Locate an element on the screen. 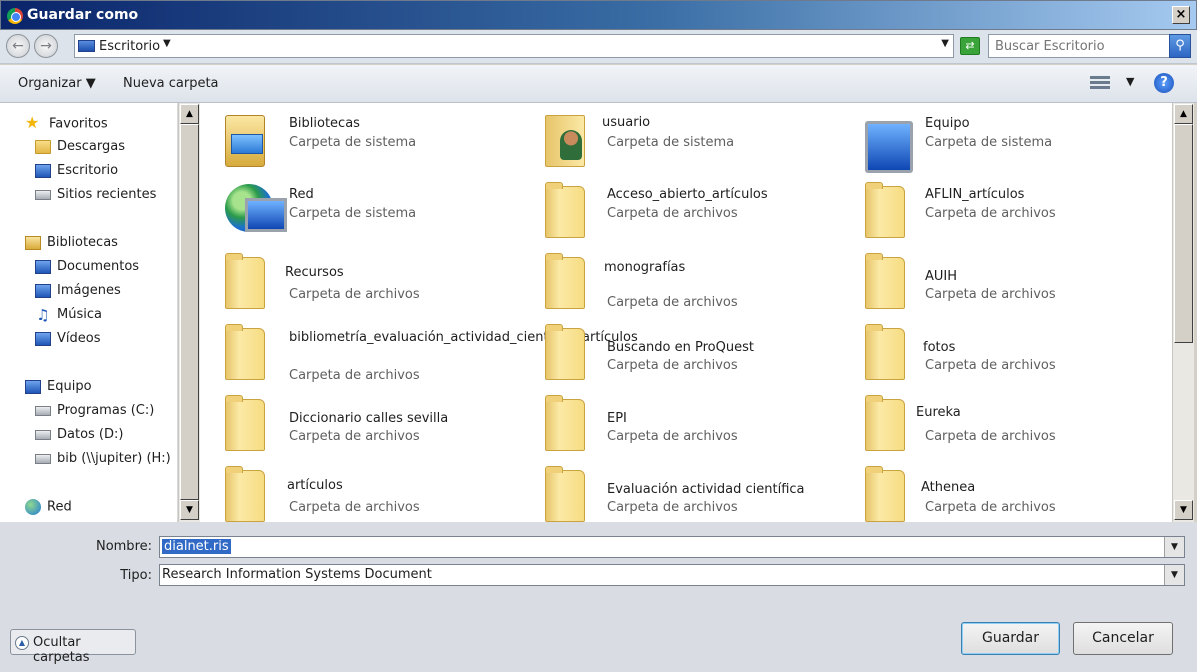 This screenshot has width=1197, height=672. file-item-folder: Athenea Carpeta de archivos is located at coordinates (999, 490).